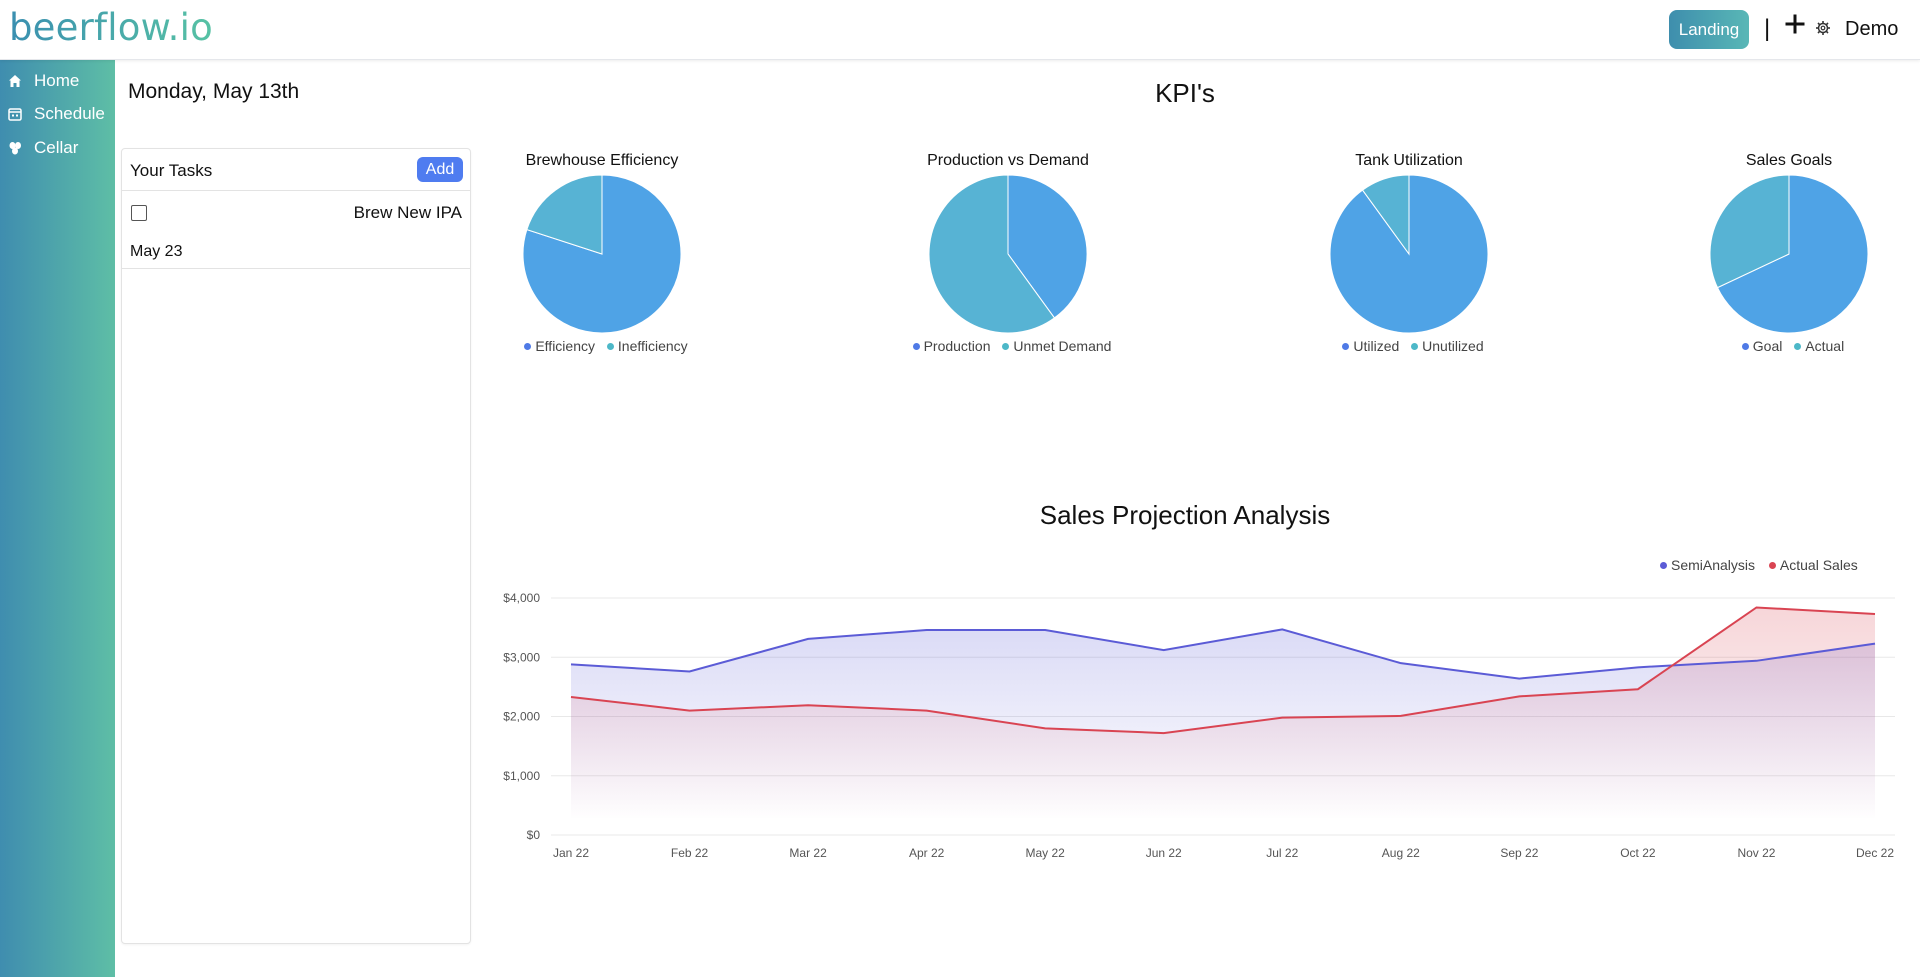 The height and width of the screenshot is (977, 1920). What do you see at coordinates (1452, 346) in the screenshot?
I see `legend-label: Unutilized` at bounding box center [1452, 346].